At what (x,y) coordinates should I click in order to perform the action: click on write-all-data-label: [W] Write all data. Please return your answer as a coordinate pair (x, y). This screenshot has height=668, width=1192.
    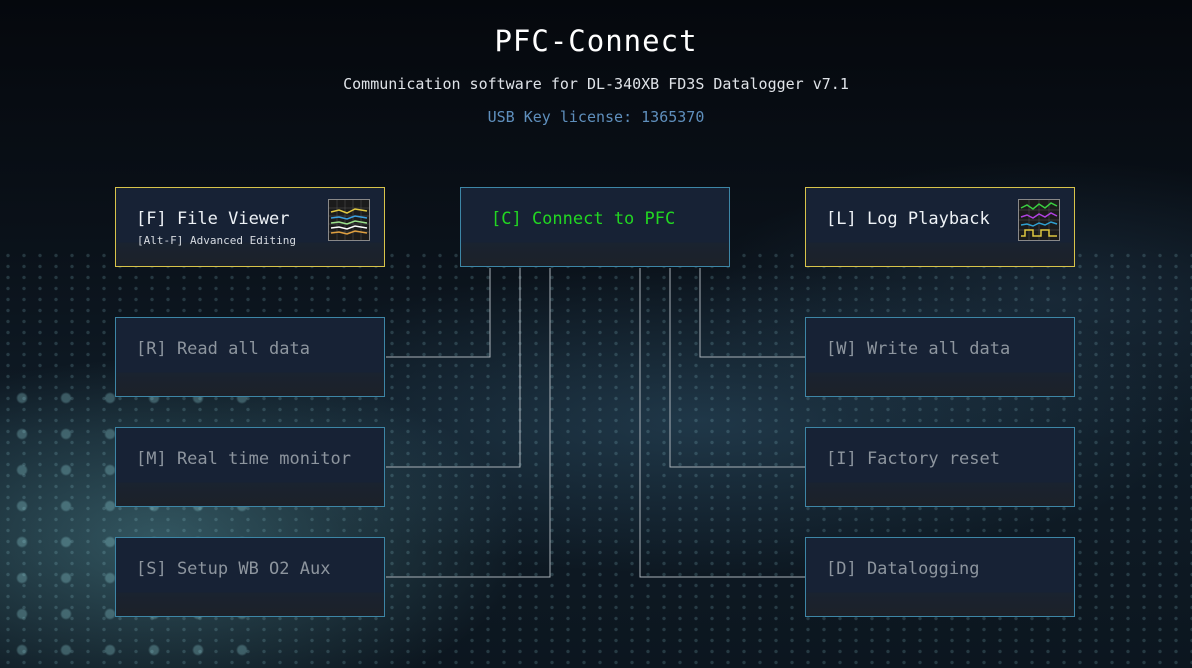
    Looking at the image, I should click on (918, 349).